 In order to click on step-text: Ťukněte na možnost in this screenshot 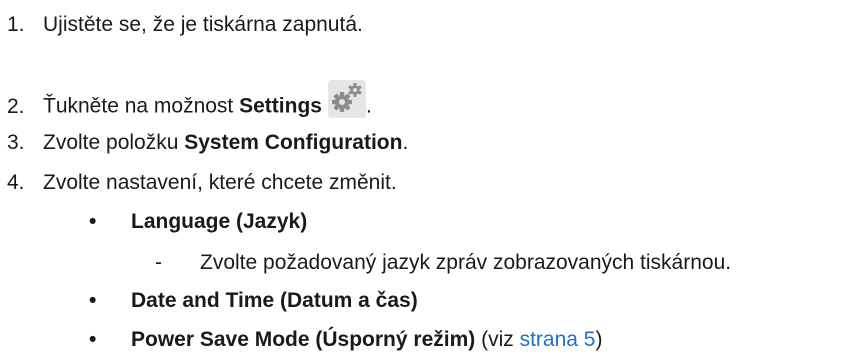, I will do `click(141, 106)`.